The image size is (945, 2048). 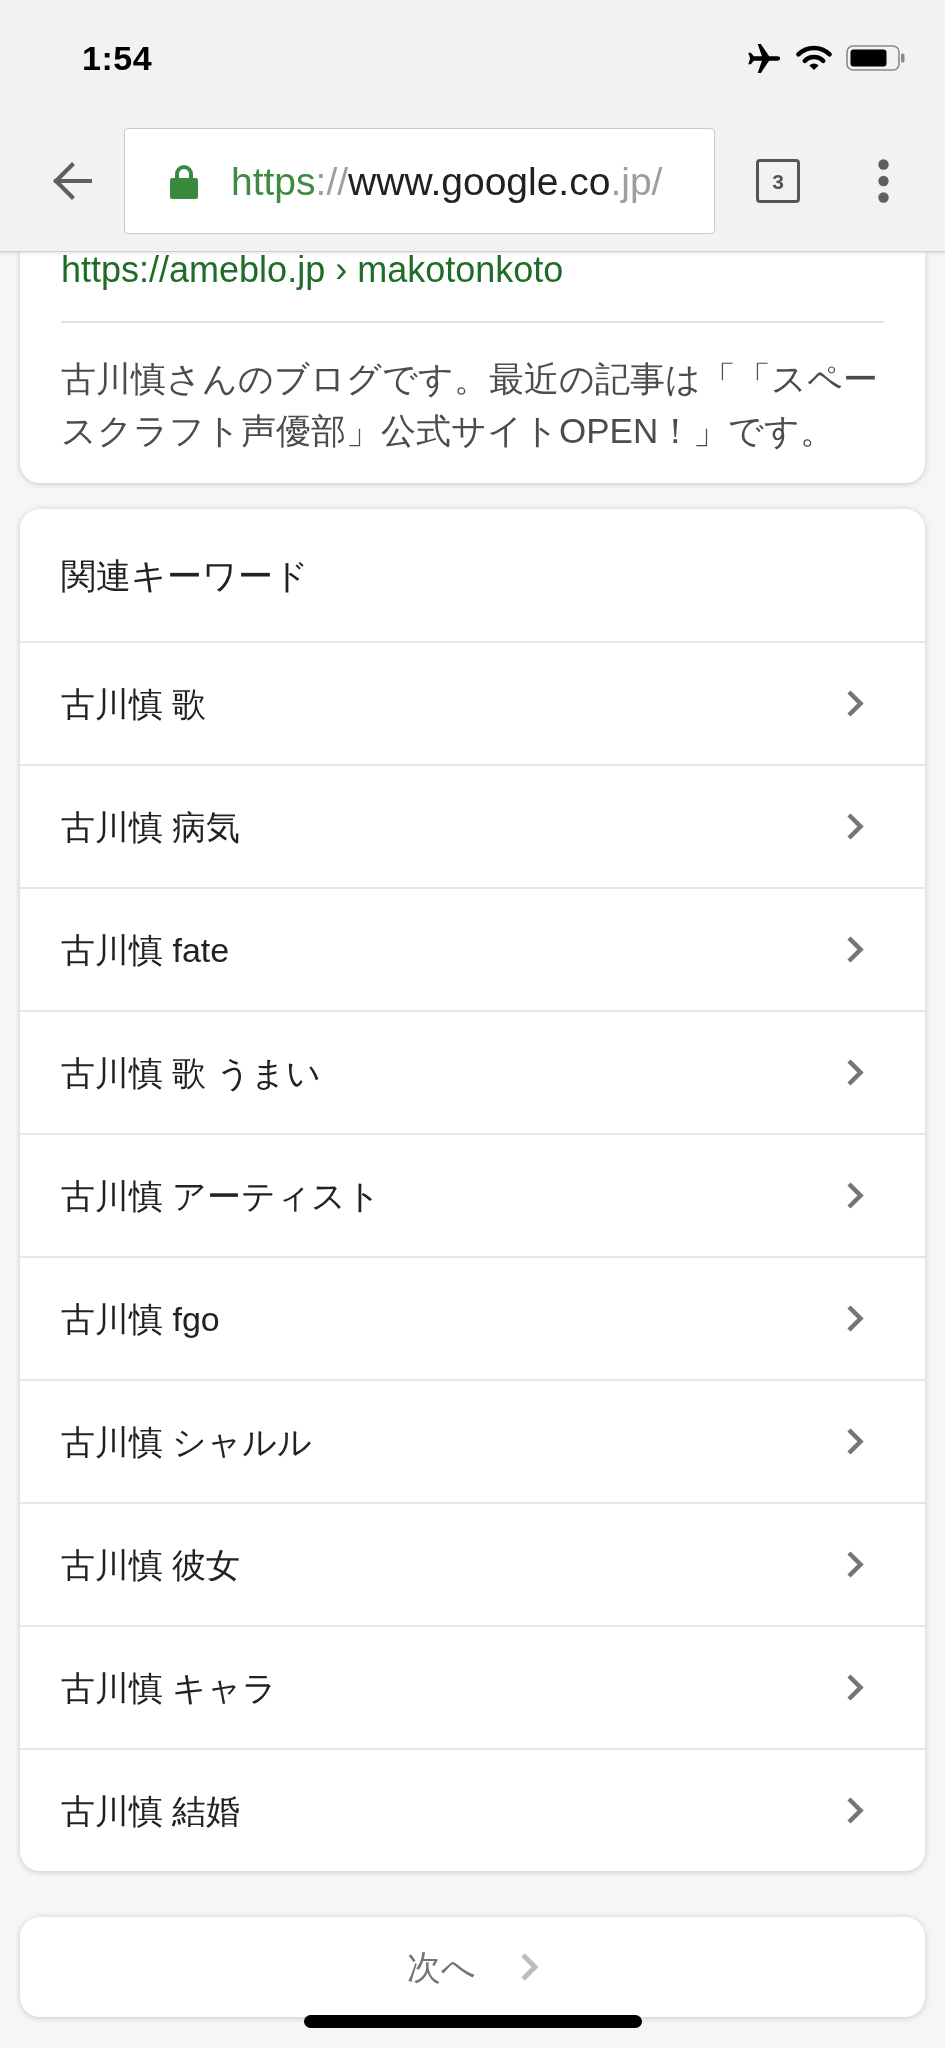 What do you see at coordinates (185, 575) in the screenshot?
I see `section-title: 関連キーワード` at bounding box center [185, 575].